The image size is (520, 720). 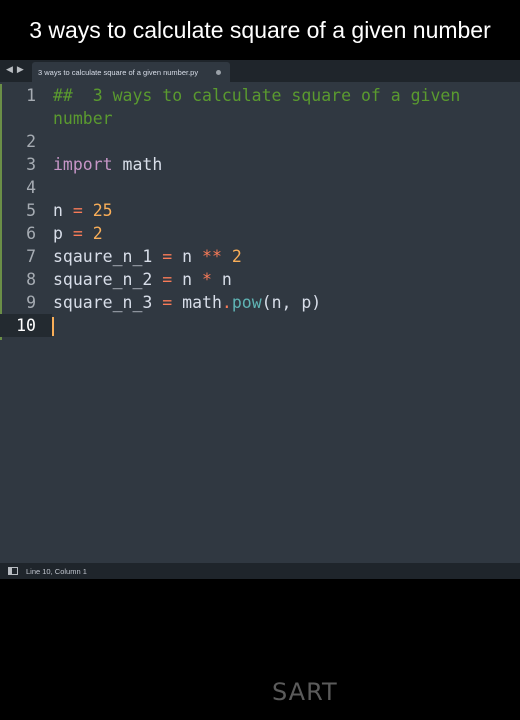 What do you see at coordinates (108, 279) in the screenshot?
I see `code-token: square_n_2` at bounding box center [108, 279].